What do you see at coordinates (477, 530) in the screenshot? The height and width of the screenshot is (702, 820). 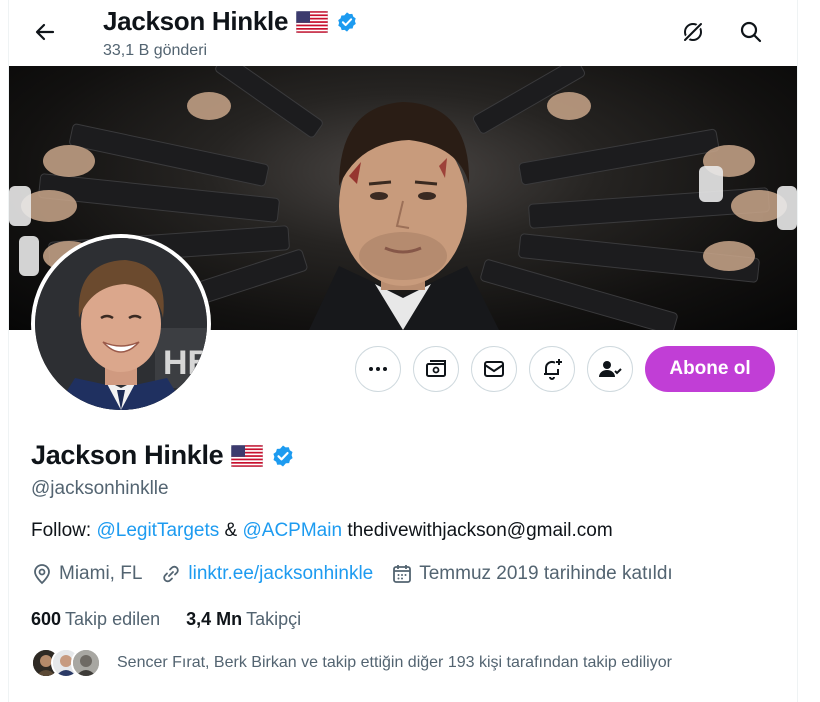 I see `bio-email: thedivewithjackson@gmail.com` at bounding box center [477, 530].